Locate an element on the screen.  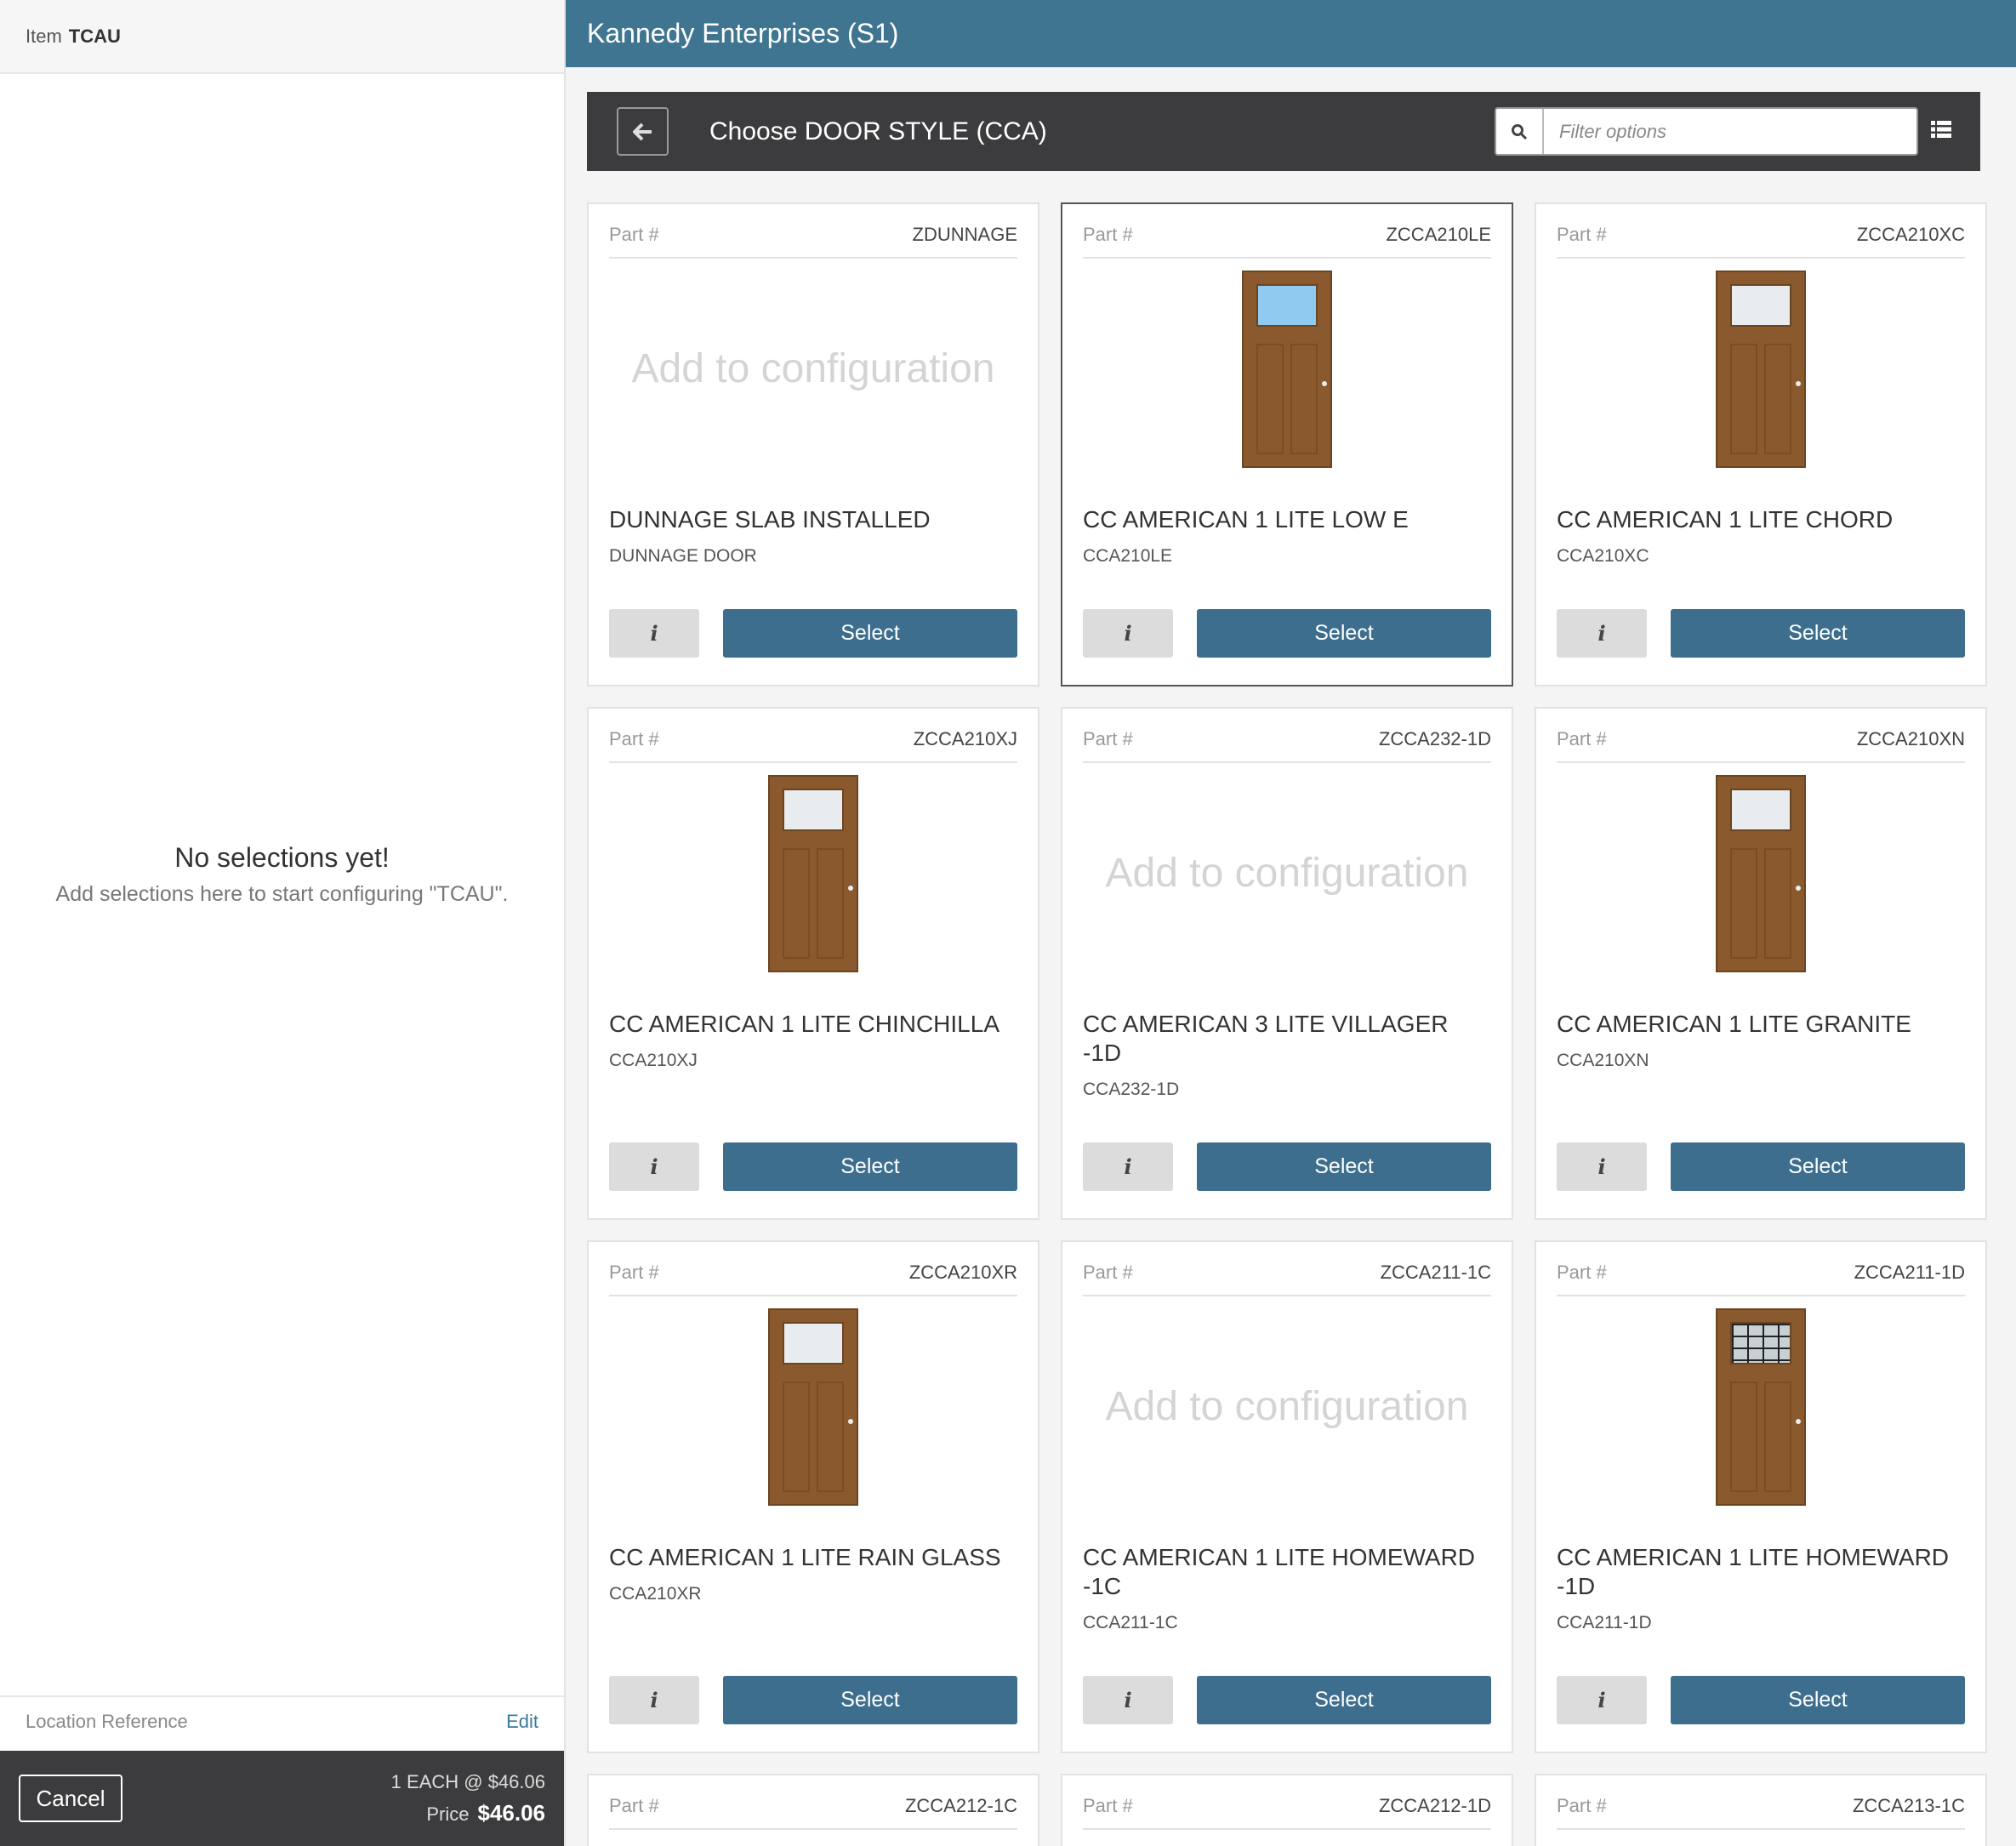
part-number: ZCCA212-1C is located at coordinates (960, 1806).